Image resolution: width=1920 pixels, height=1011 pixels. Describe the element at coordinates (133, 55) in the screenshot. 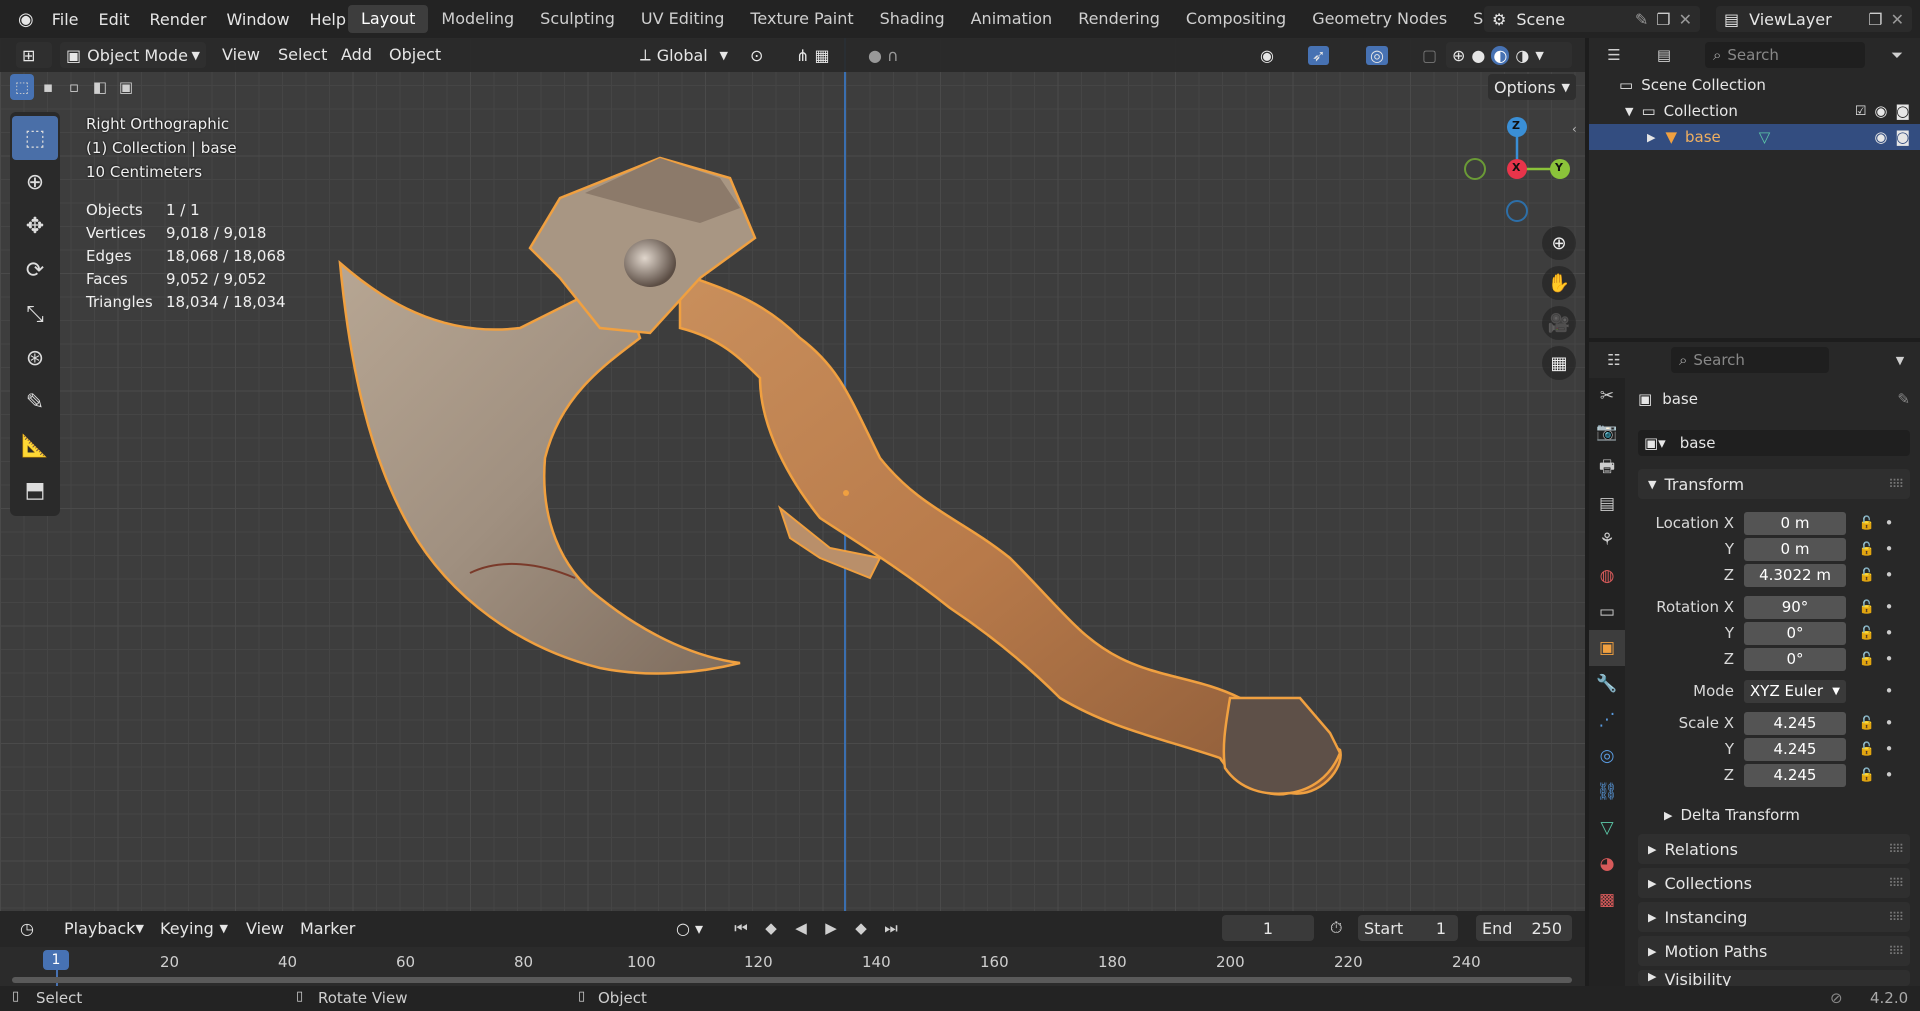

I see `mode-dropdown: ▣ Object Mode ▼` at that location.